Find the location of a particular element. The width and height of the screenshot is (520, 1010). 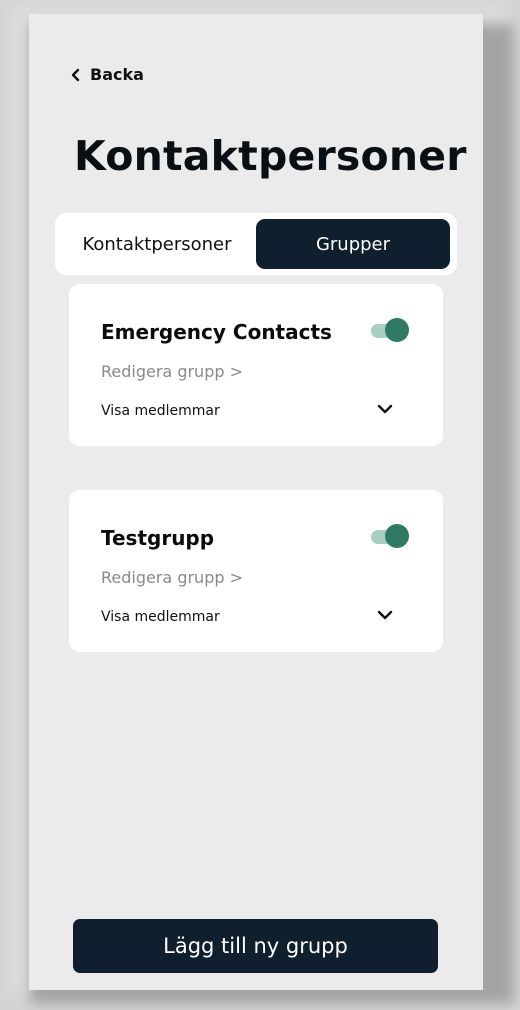

back-button: Backa is located at coordinates (107, 74).